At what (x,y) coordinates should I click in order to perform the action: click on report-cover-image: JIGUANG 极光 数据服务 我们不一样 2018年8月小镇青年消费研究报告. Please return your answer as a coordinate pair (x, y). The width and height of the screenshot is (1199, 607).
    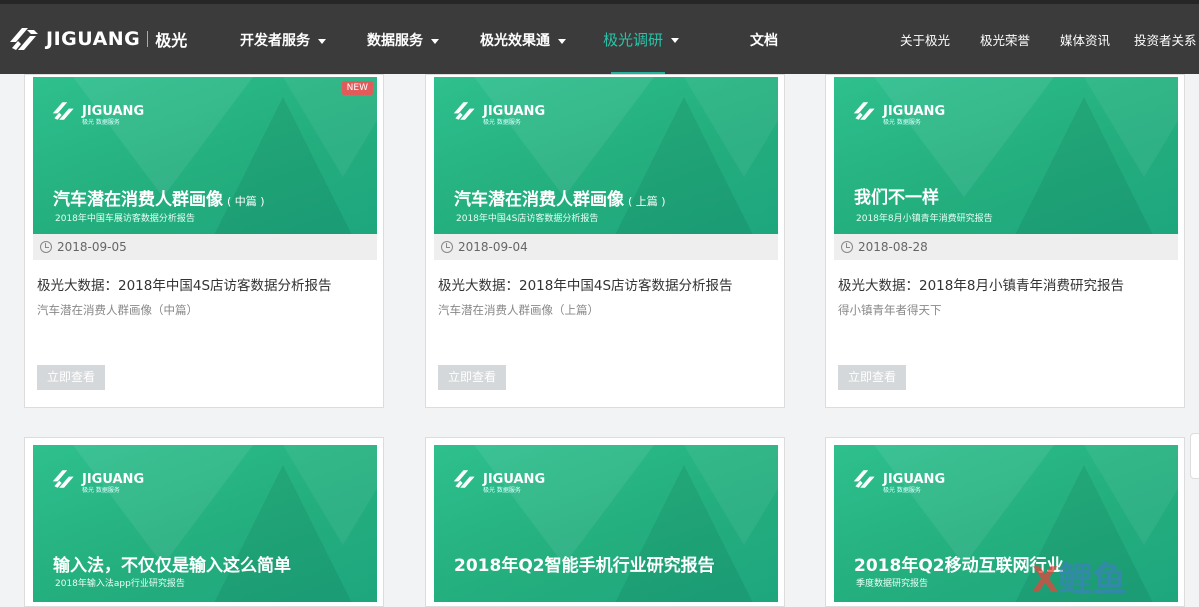
    Looking at the image, I should click on (1006, 155).